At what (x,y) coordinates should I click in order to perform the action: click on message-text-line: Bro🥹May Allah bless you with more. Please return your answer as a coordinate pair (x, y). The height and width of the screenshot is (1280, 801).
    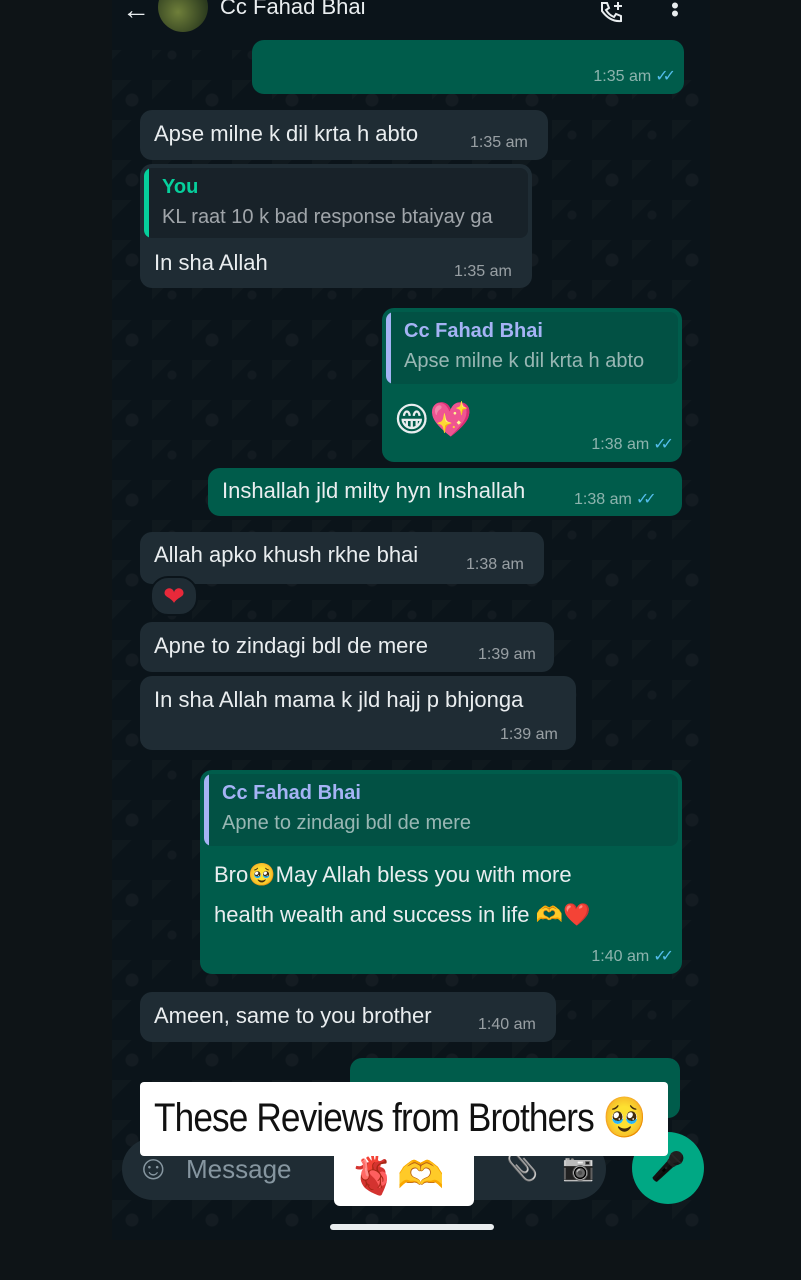
    Looking at the image, I should click on (393, 875).